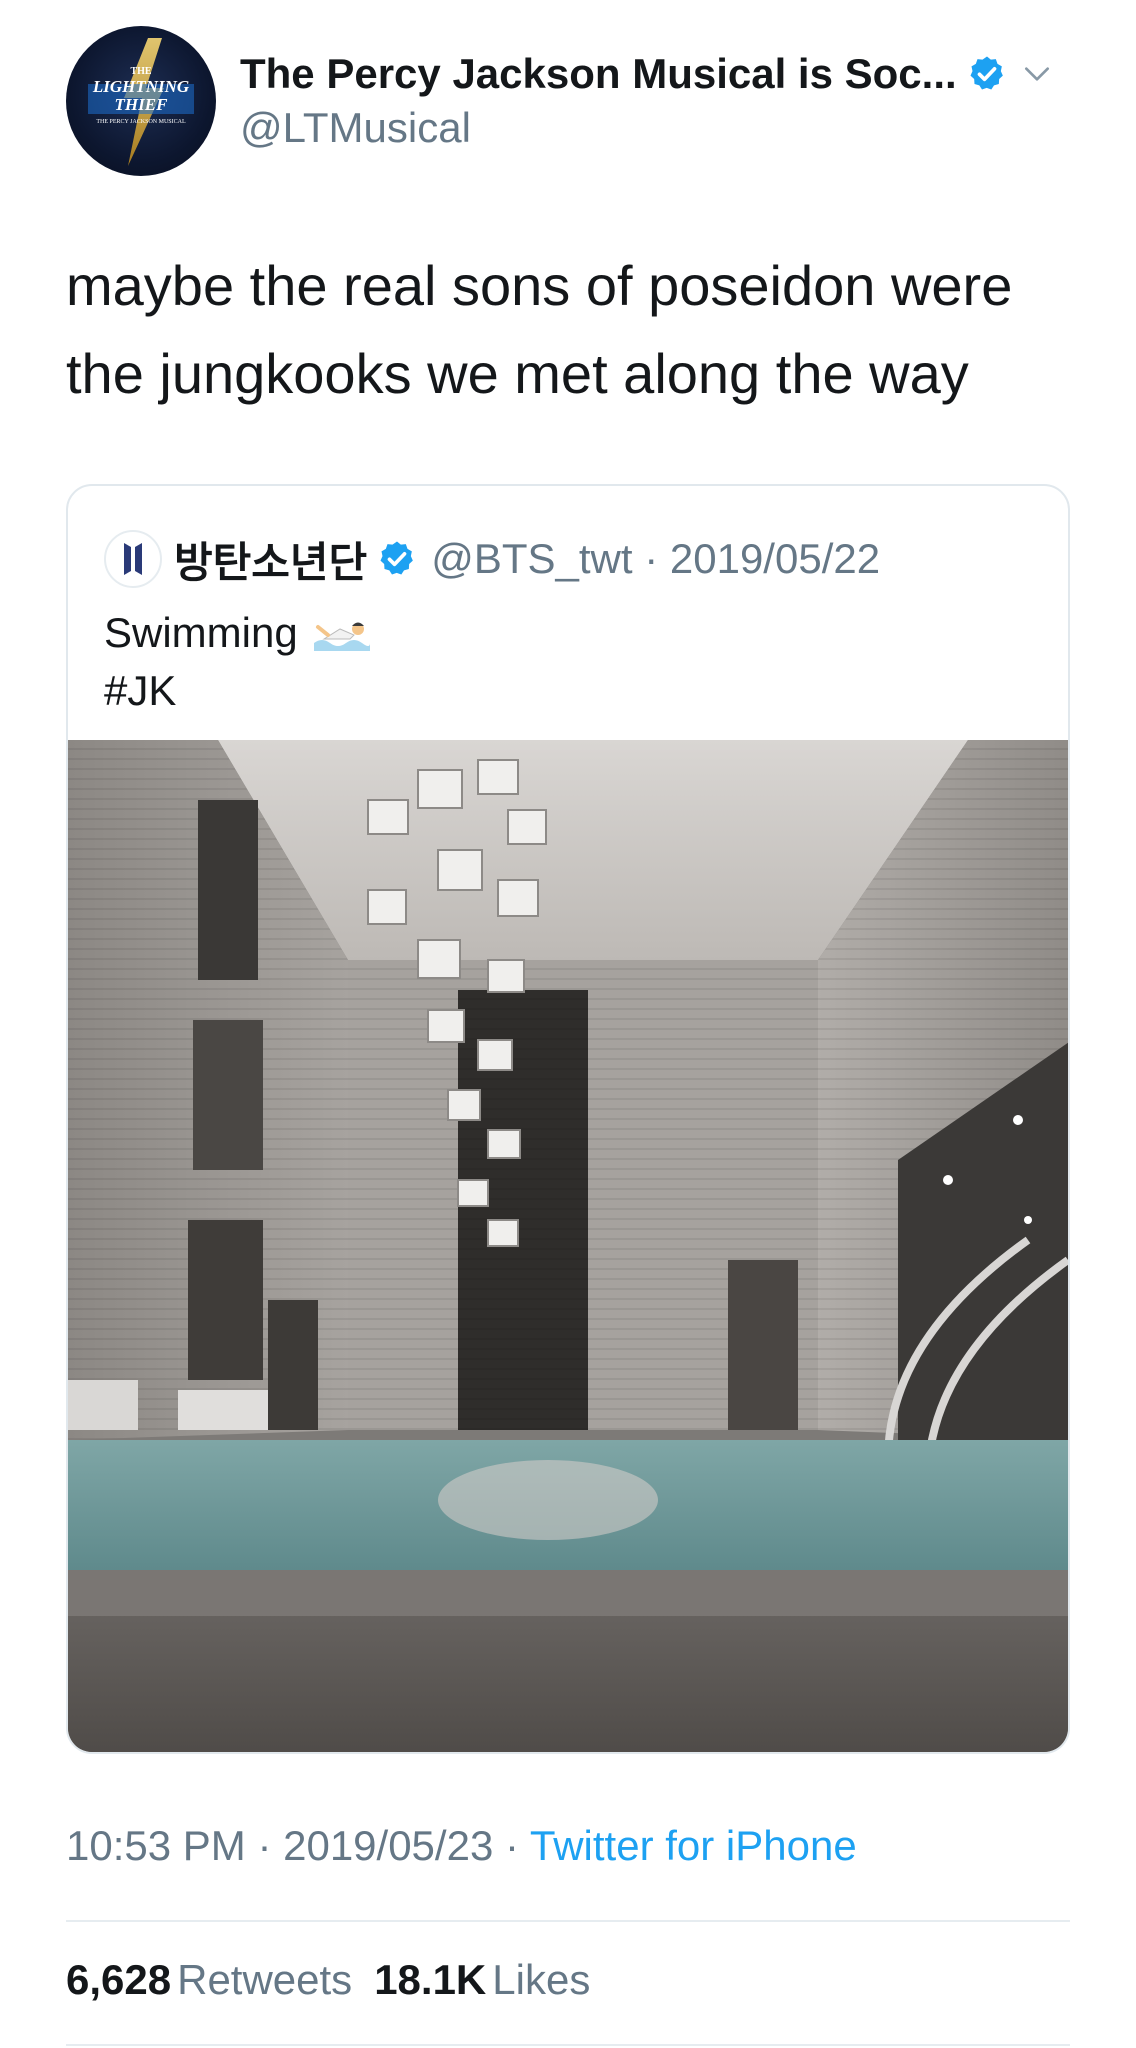 This screenshot has width=1136, height=2048. I want to click on retweets-count: 6,628, so click(118, 1979).